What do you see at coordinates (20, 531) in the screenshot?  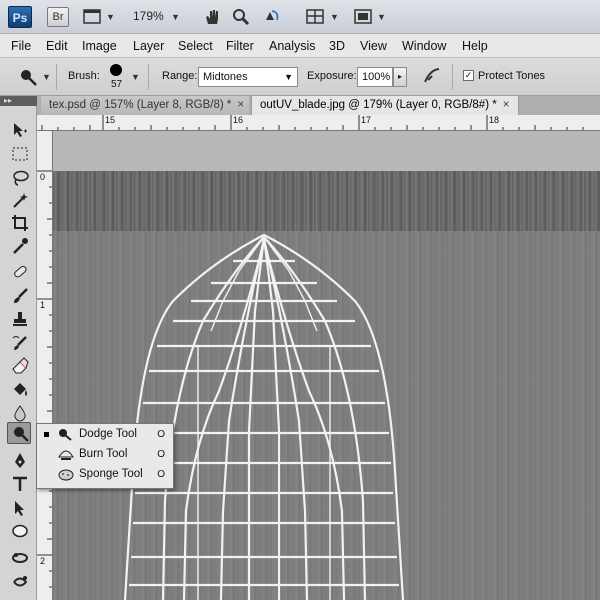 I see `shape-tool-icon` at bounding box center [20, 531].